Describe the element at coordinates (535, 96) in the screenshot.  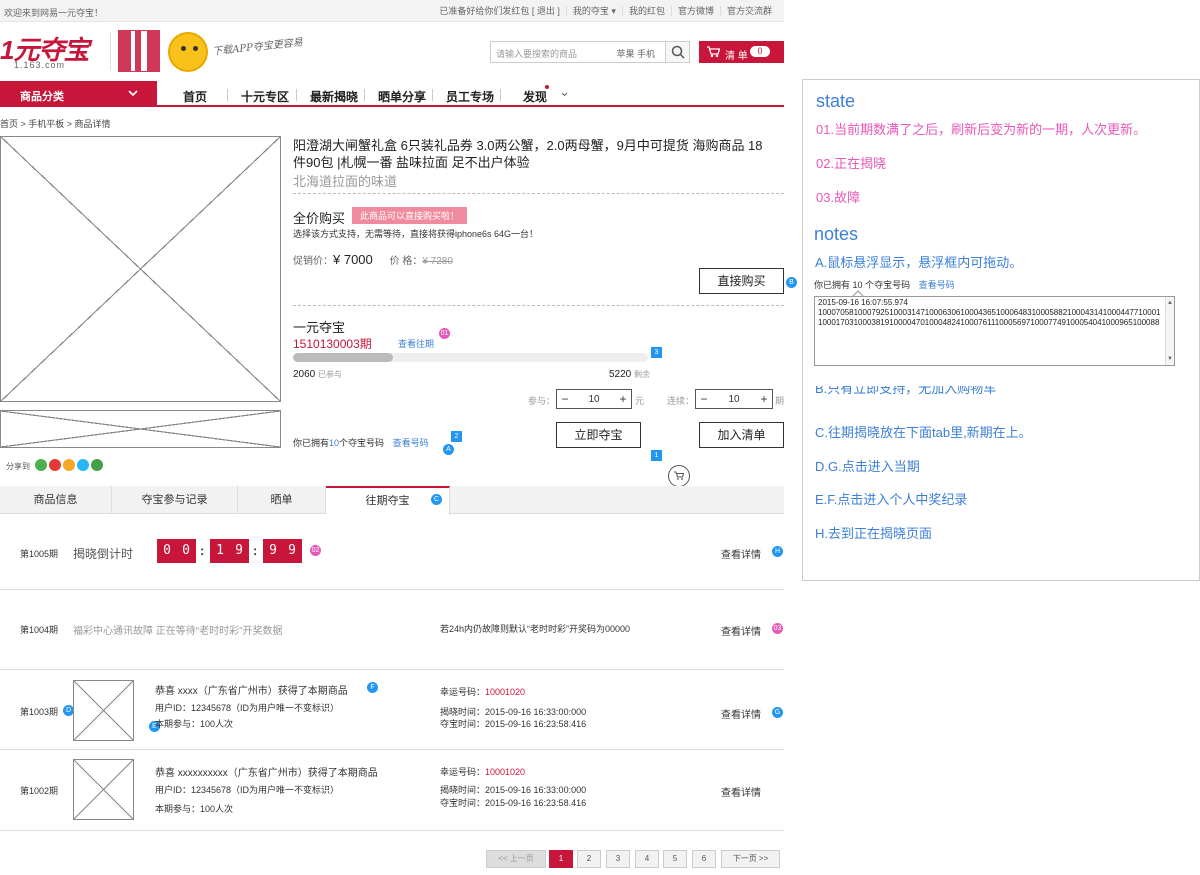
I see `nav-item-discover: 发现` at that location.